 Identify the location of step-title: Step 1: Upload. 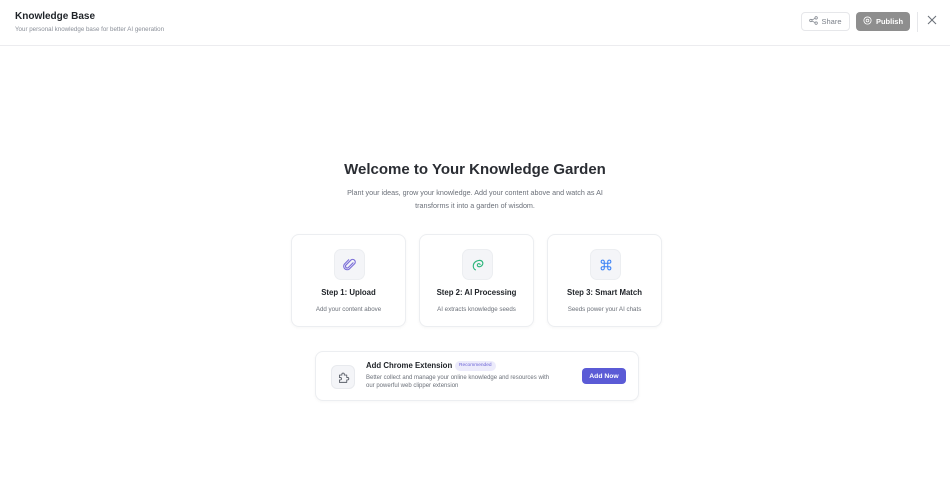
(348, 292).